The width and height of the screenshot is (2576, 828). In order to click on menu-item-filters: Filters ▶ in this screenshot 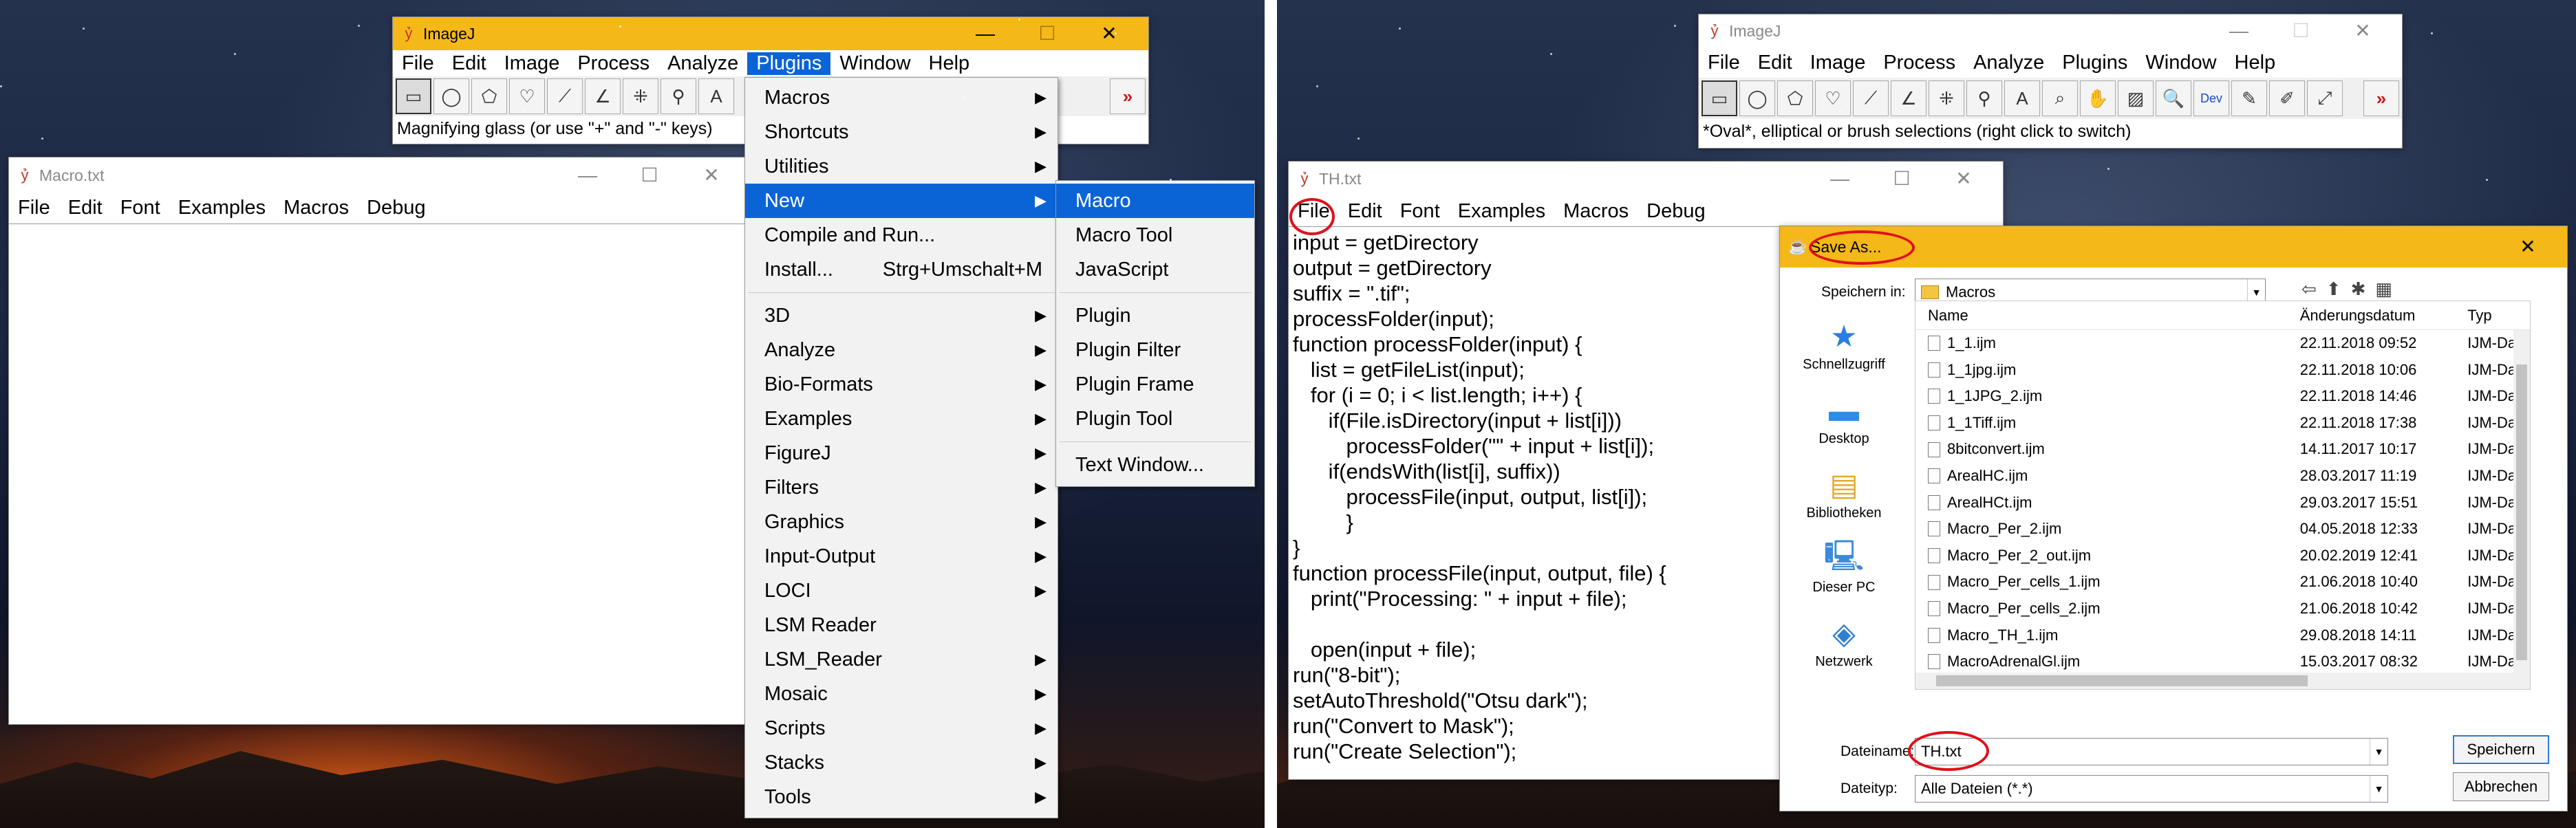, I will do `click(902, 487)`.